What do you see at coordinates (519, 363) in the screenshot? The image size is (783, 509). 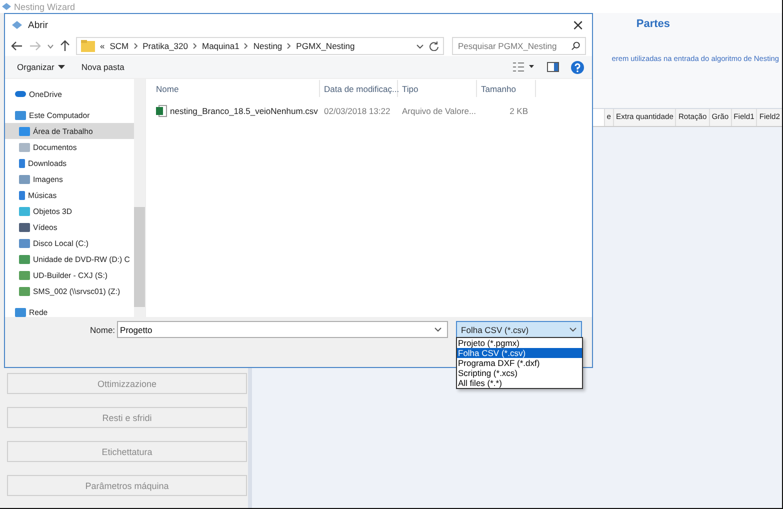 I see `file-type-option: Programa DXF (*.dxf)` at bounding box center [519, 363].